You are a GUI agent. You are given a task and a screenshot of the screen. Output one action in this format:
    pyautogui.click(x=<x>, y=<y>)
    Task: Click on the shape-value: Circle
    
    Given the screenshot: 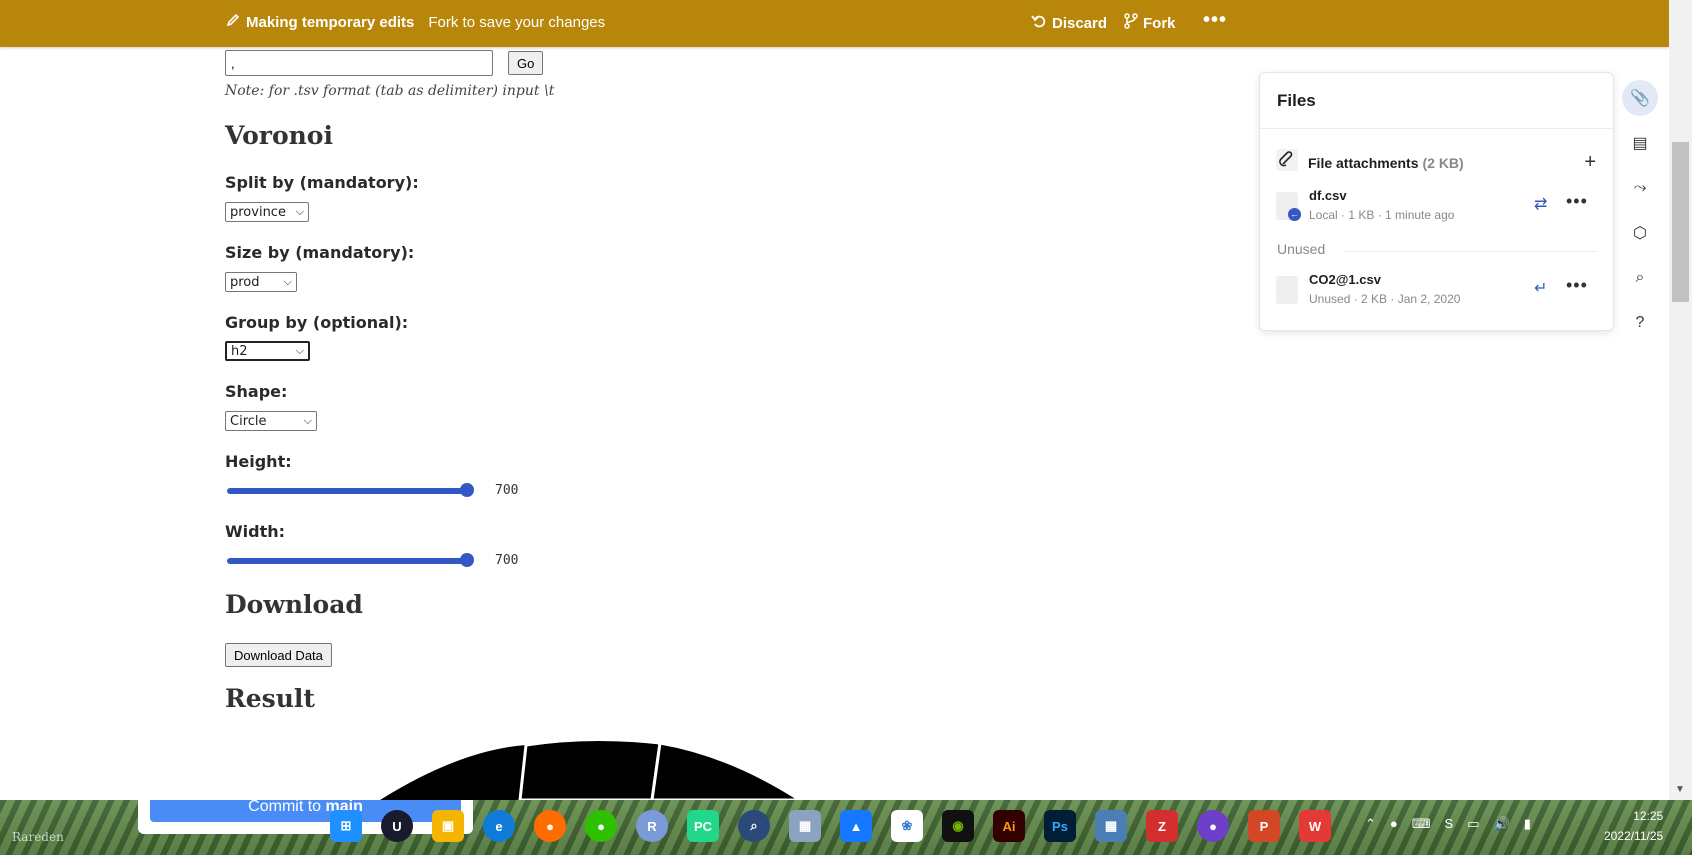 What is the action you would take?
    pyautogui.click(x=248, y=421)
    